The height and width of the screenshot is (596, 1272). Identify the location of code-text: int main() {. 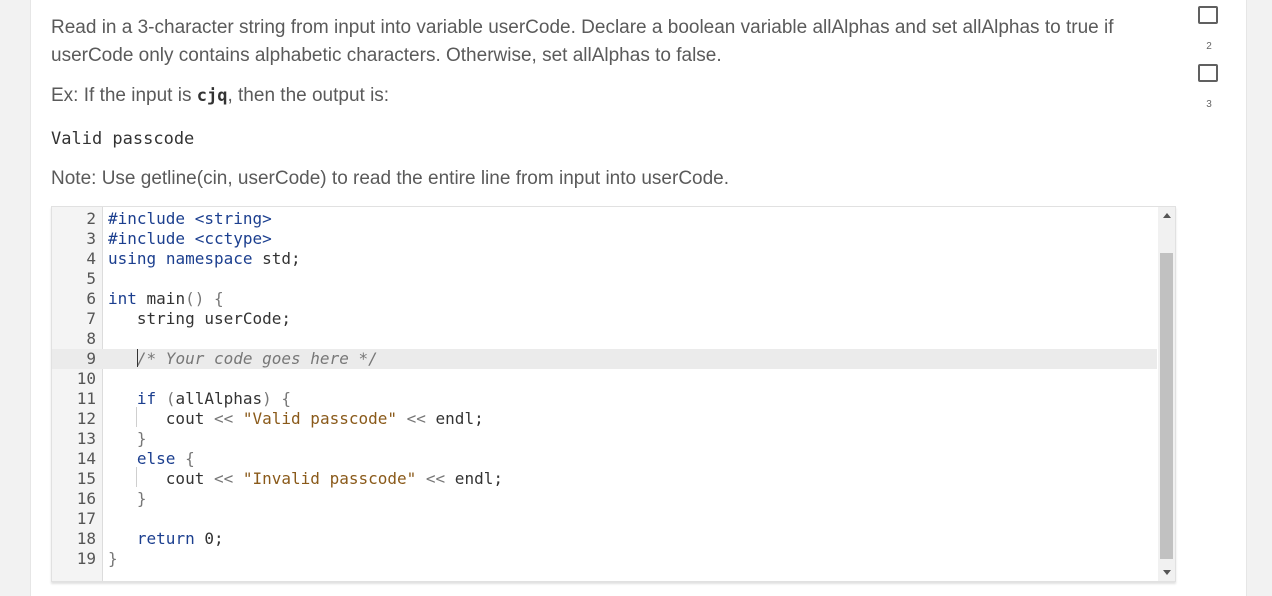
(166, 299).